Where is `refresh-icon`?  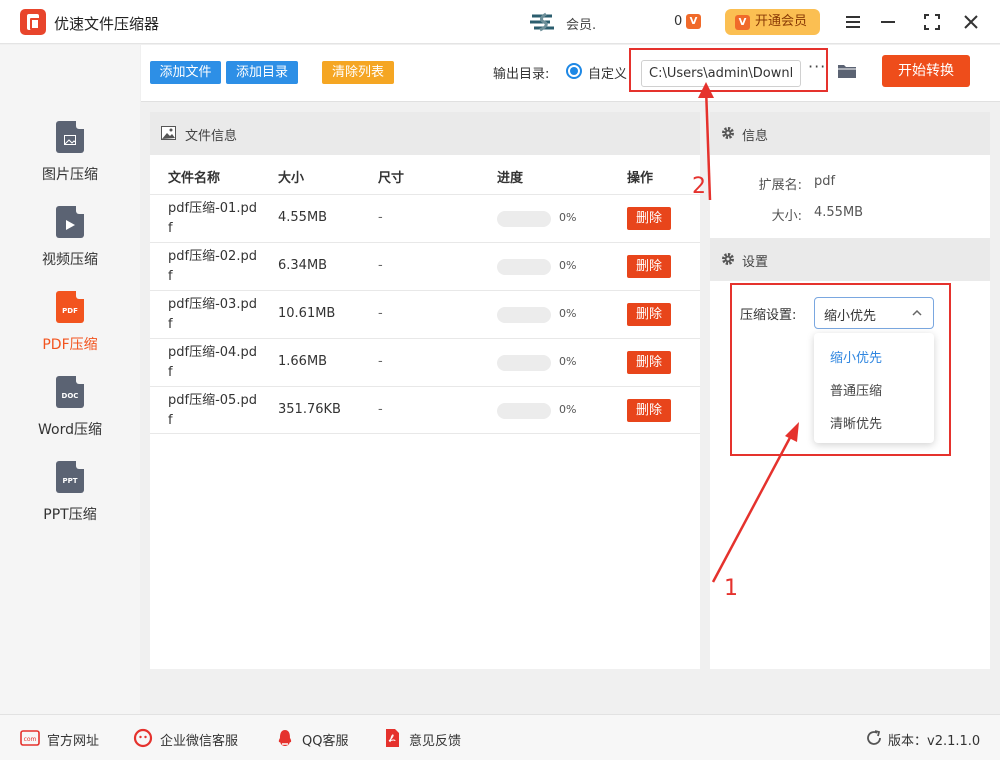
refresh-icon is located at coordinates (874, 738).